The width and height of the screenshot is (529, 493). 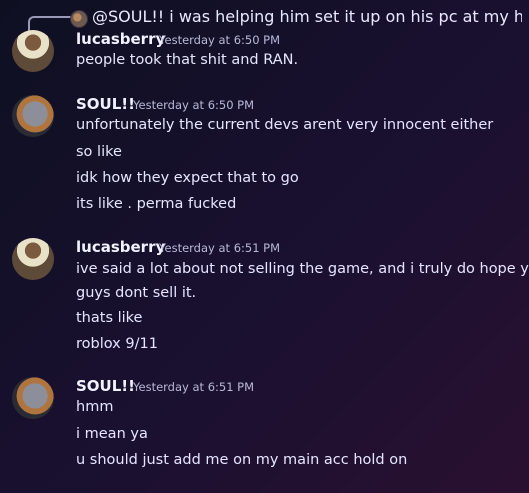 What do you see at coordinates (187, 60) in the screenshot?
I see `message-text: people took that shit and RAN.` at bounding box center [187, 60].